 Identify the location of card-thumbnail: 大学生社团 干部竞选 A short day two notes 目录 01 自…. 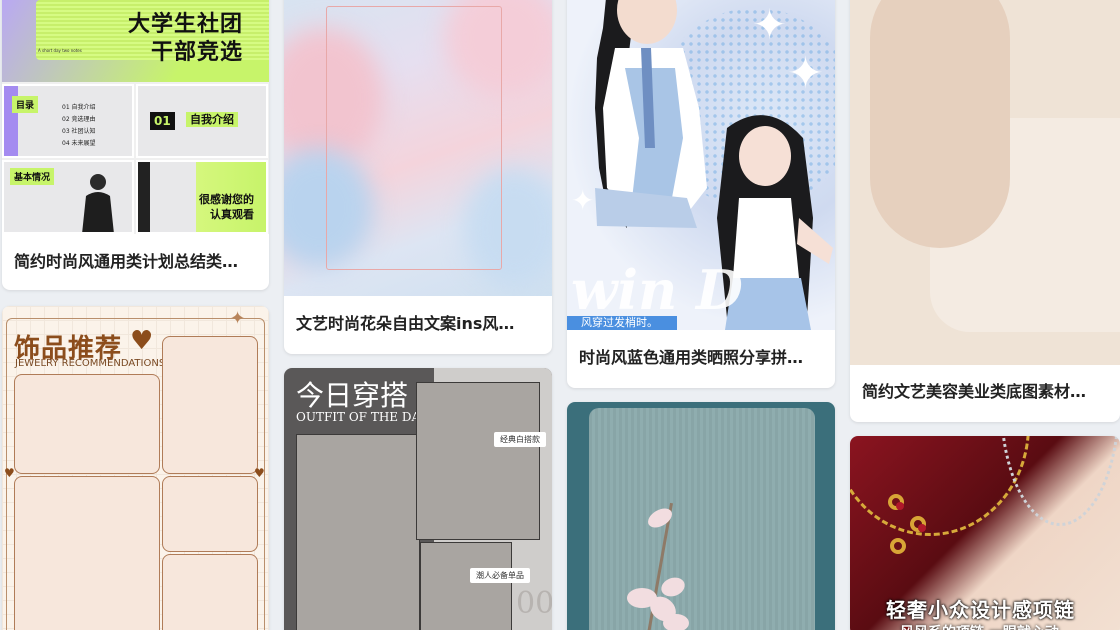
(135, 117).